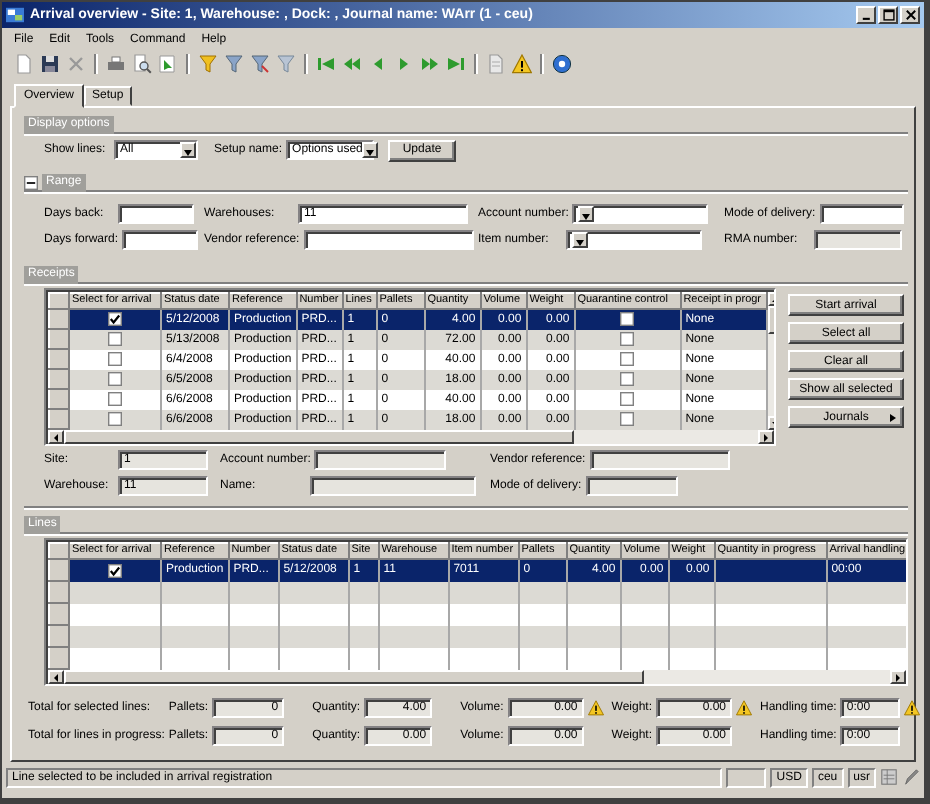 The image size is (930, 804). What do you see at coordinates (562, 64) in the screenshot?
I see `help-icon` at bounding box center [562, 64].